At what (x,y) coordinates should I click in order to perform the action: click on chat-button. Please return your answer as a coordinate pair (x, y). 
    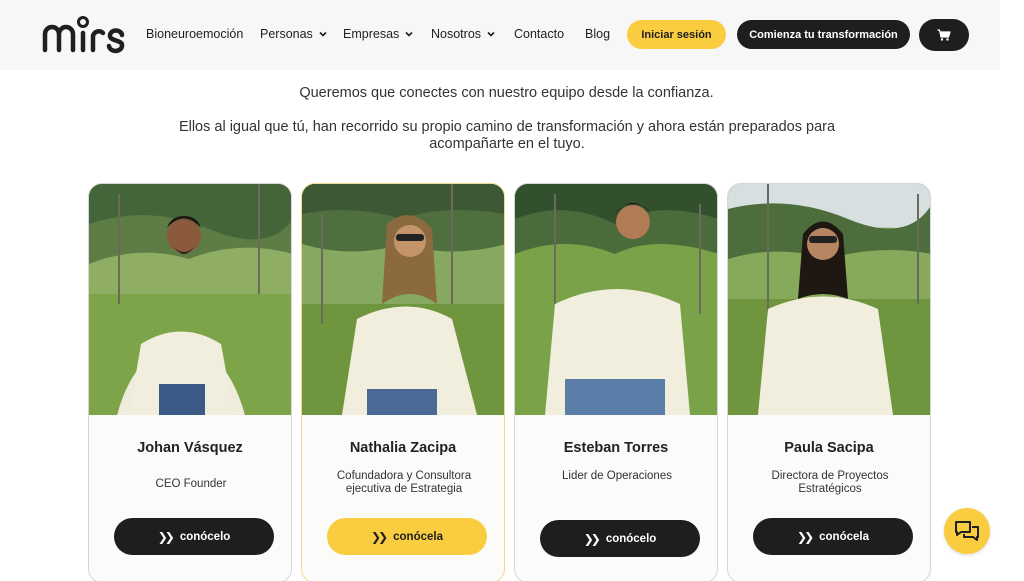
    Looking at the image, I should click on (967, 531).